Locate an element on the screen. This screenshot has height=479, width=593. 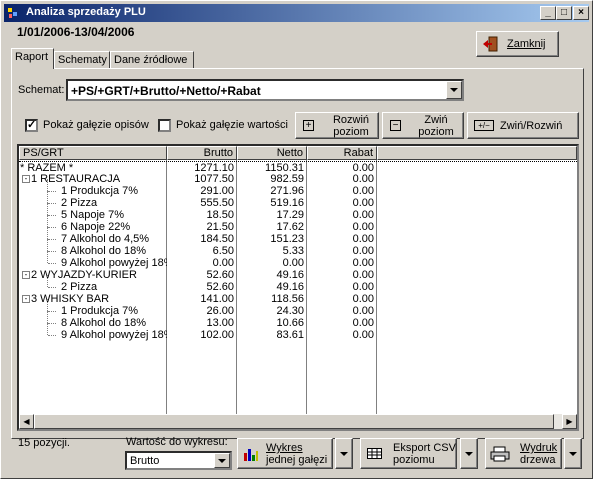
close-icon: × is located at coordinates (581, 12).